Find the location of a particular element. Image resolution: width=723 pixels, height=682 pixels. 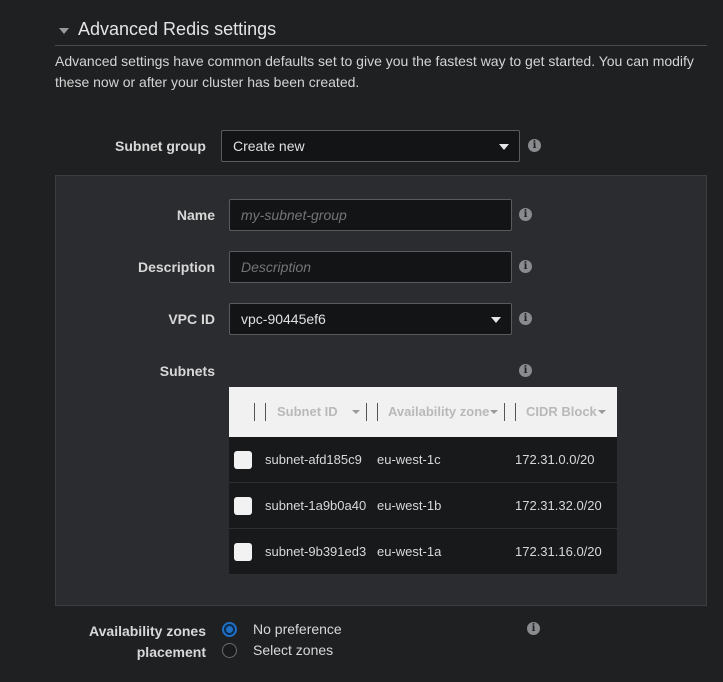

section-title: Advanced Redis settings is located at coordinates (177, 29).